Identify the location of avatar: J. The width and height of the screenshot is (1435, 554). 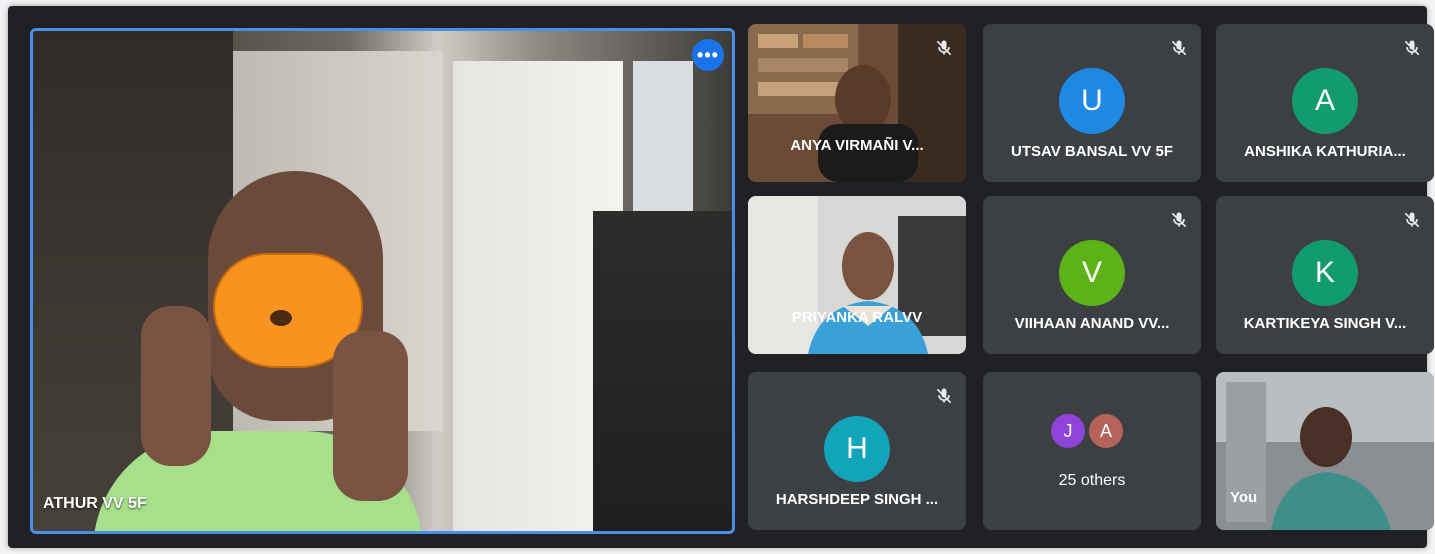
(1068, 431).